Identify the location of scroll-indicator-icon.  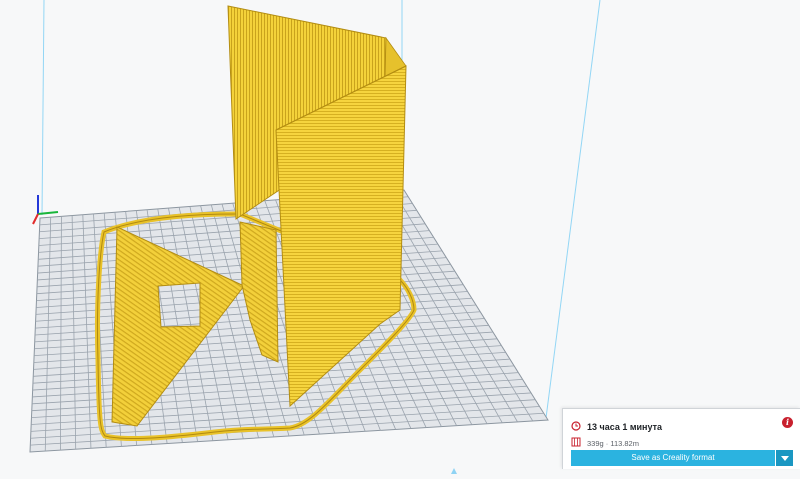
(454, 467).